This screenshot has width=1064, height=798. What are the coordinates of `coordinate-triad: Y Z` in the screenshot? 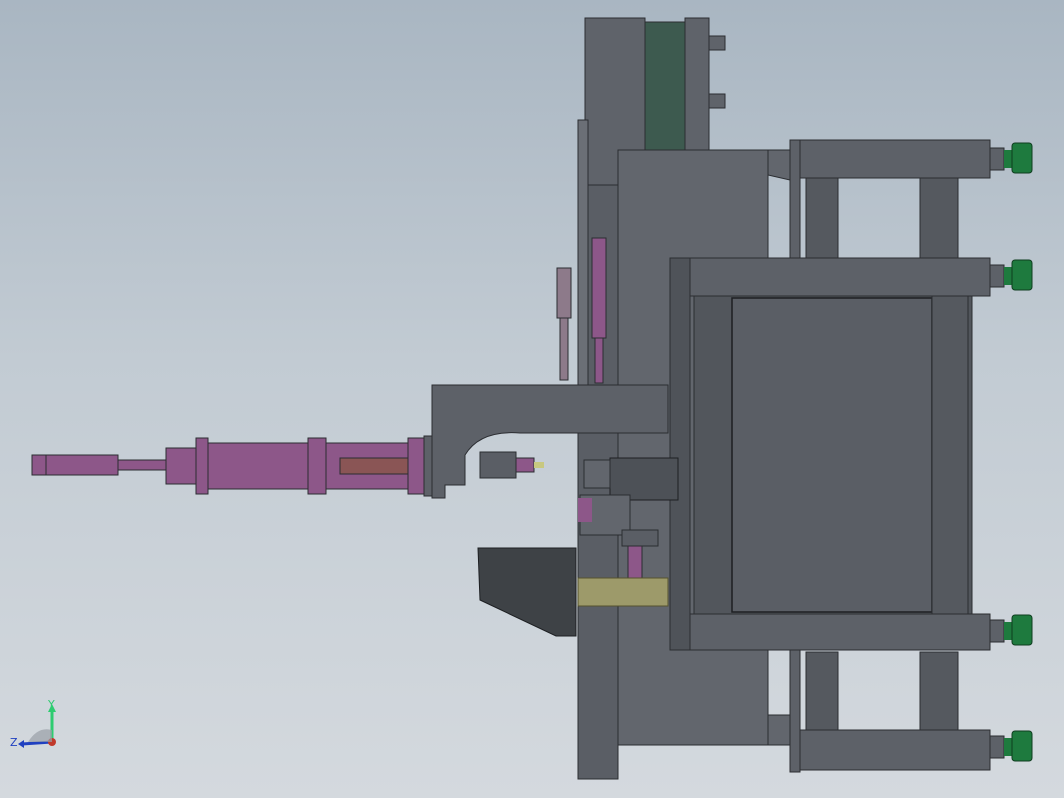 It's located at (40, 729).